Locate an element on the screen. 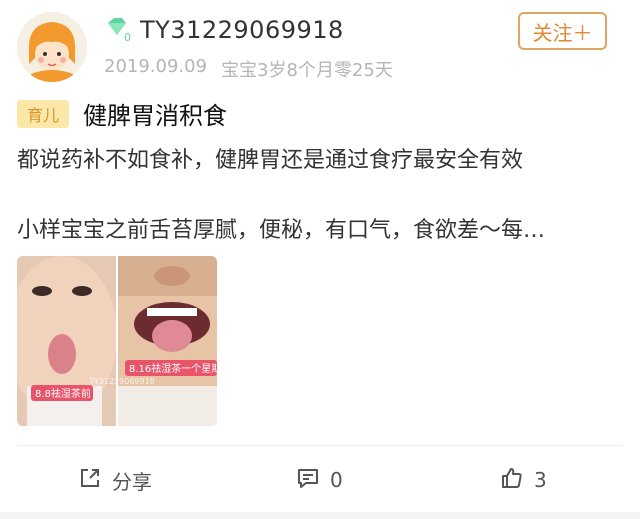 This screenshot has height=519, width=640. right-caption-text: 8.16祛湿茶一个星期 is located at coordinates (173, 368).